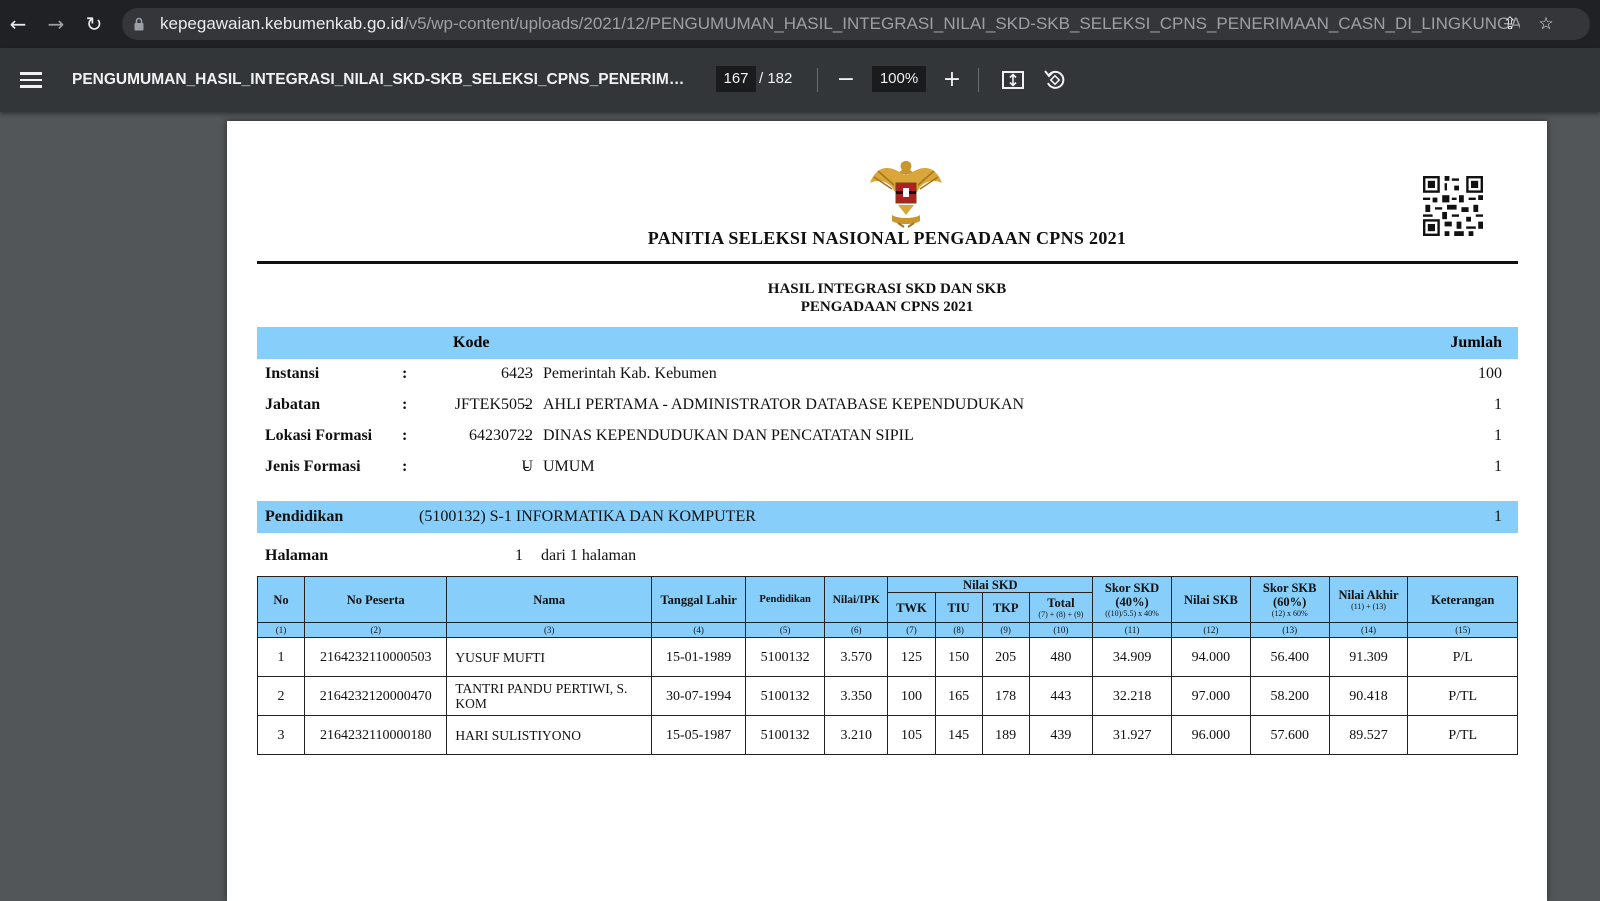 The height and width of the screenshot is (901, 1600). I want to click on page-number-input: 167, so click(736, 79).